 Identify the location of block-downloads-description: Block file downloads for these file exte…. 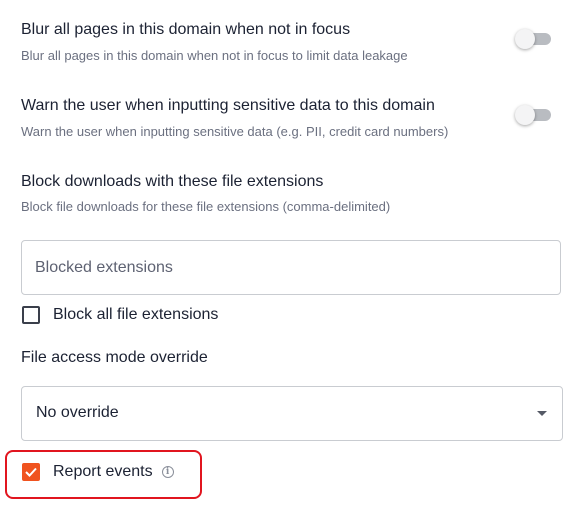
(206, 206).